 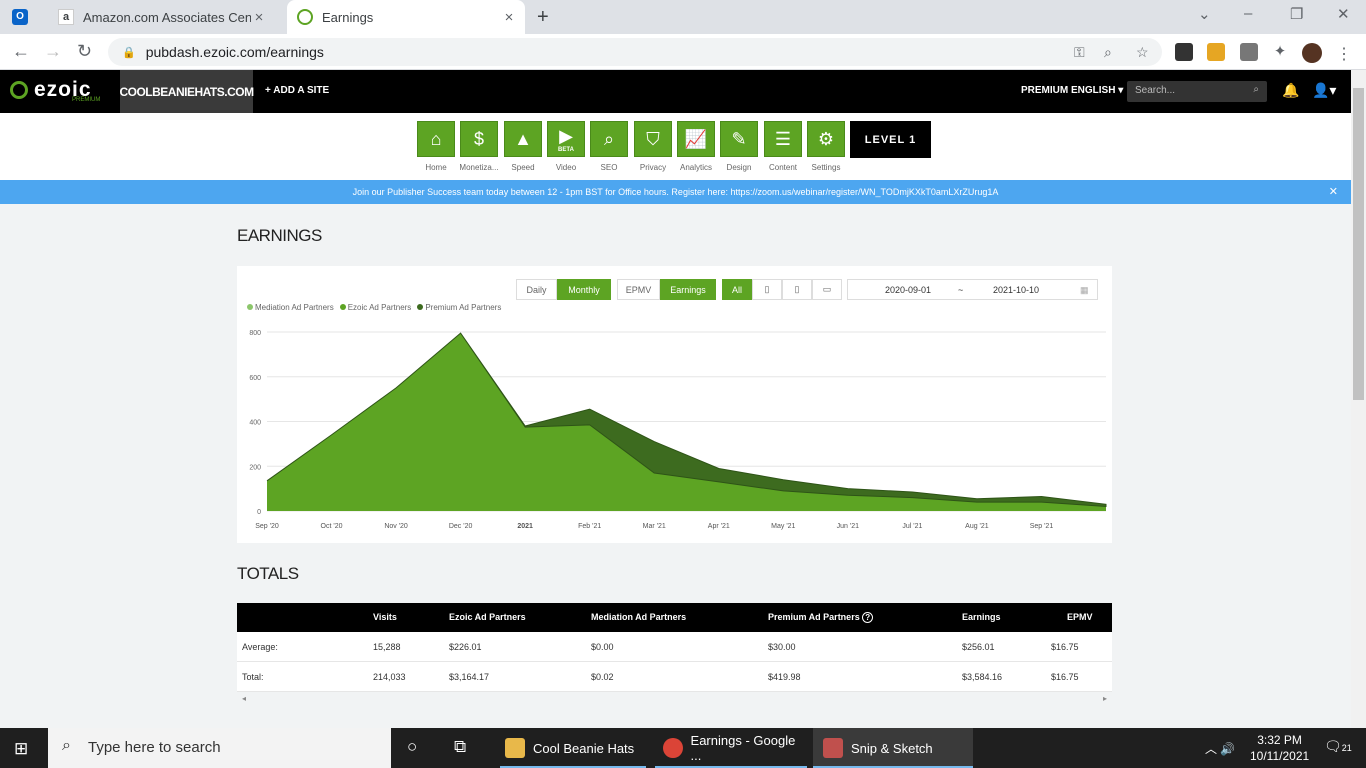 I want to click on nav-speed-button: ▲, so click(x=523, y=139).